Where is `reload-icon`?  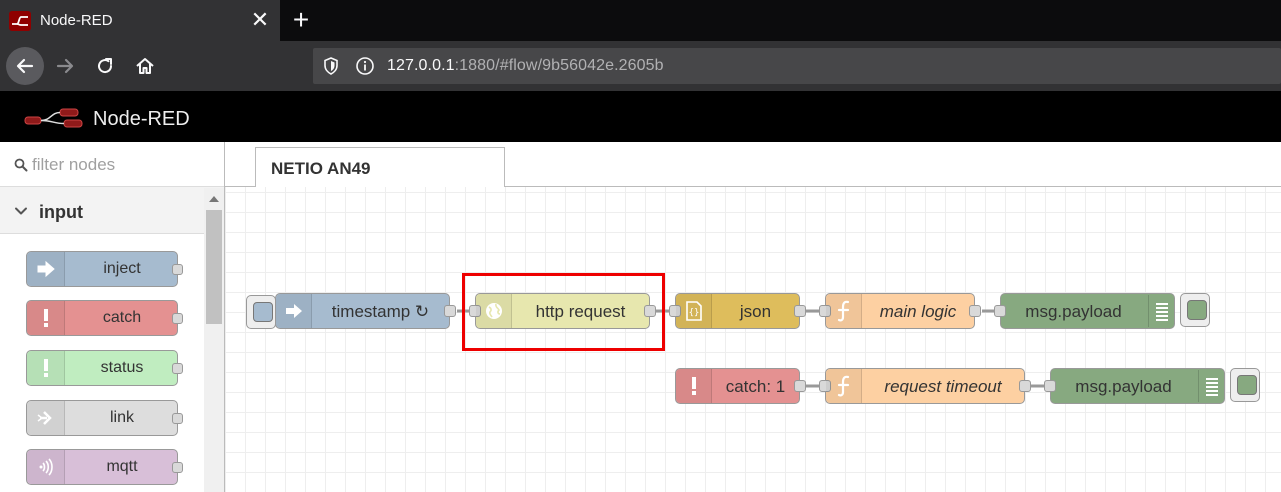
reload-icon is located at coordinates (105, 66).